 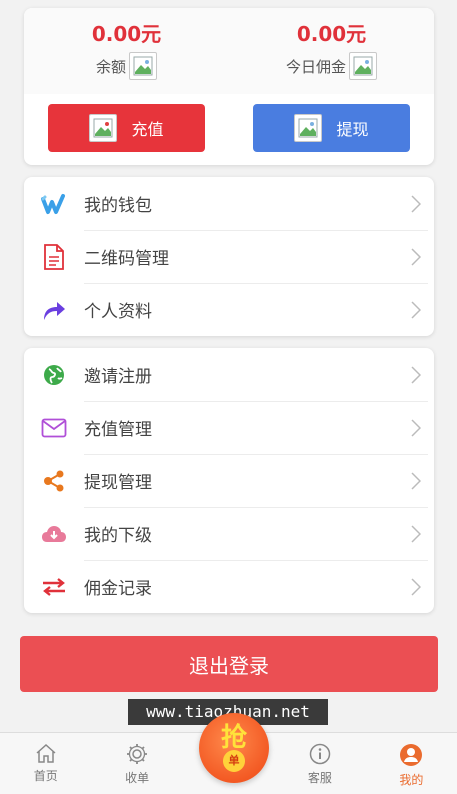 I want to click on envelope-icon, so click(x=54, y=428).